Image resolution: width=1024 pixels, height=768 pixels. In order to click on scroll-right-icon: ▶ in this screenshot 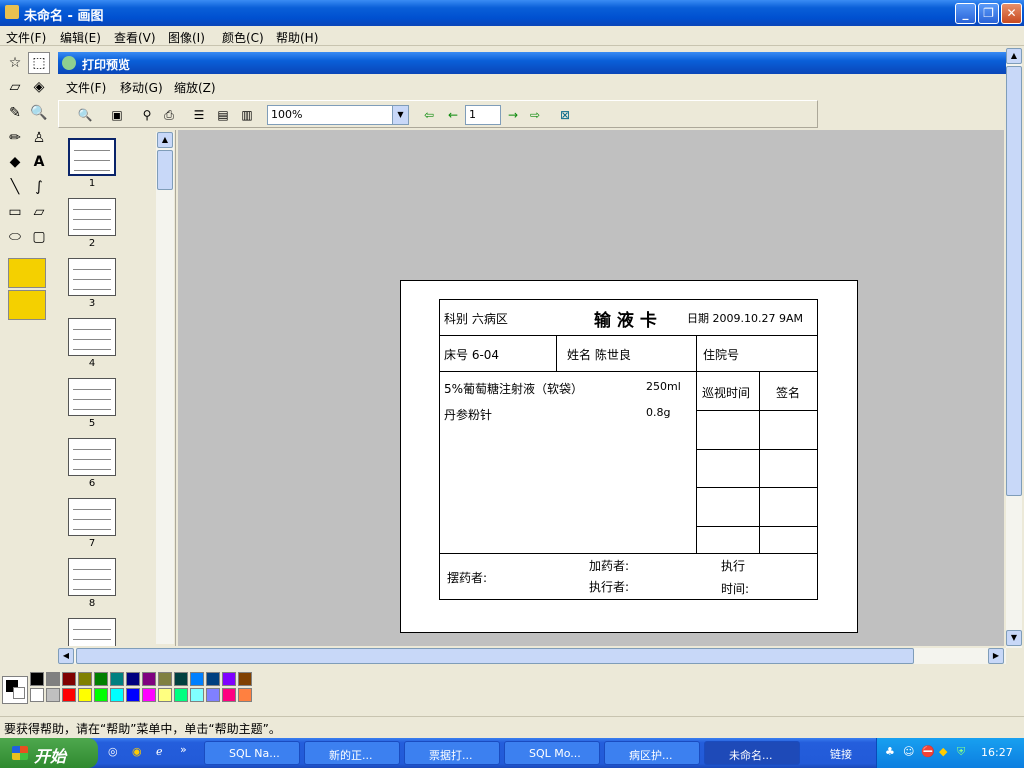, I will do `click(996, 656)`.